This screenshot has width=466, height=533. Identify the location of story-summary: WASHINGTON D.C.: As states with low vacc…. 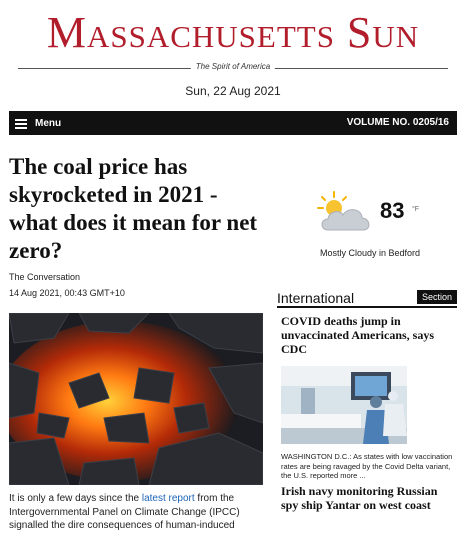
(367, 466).